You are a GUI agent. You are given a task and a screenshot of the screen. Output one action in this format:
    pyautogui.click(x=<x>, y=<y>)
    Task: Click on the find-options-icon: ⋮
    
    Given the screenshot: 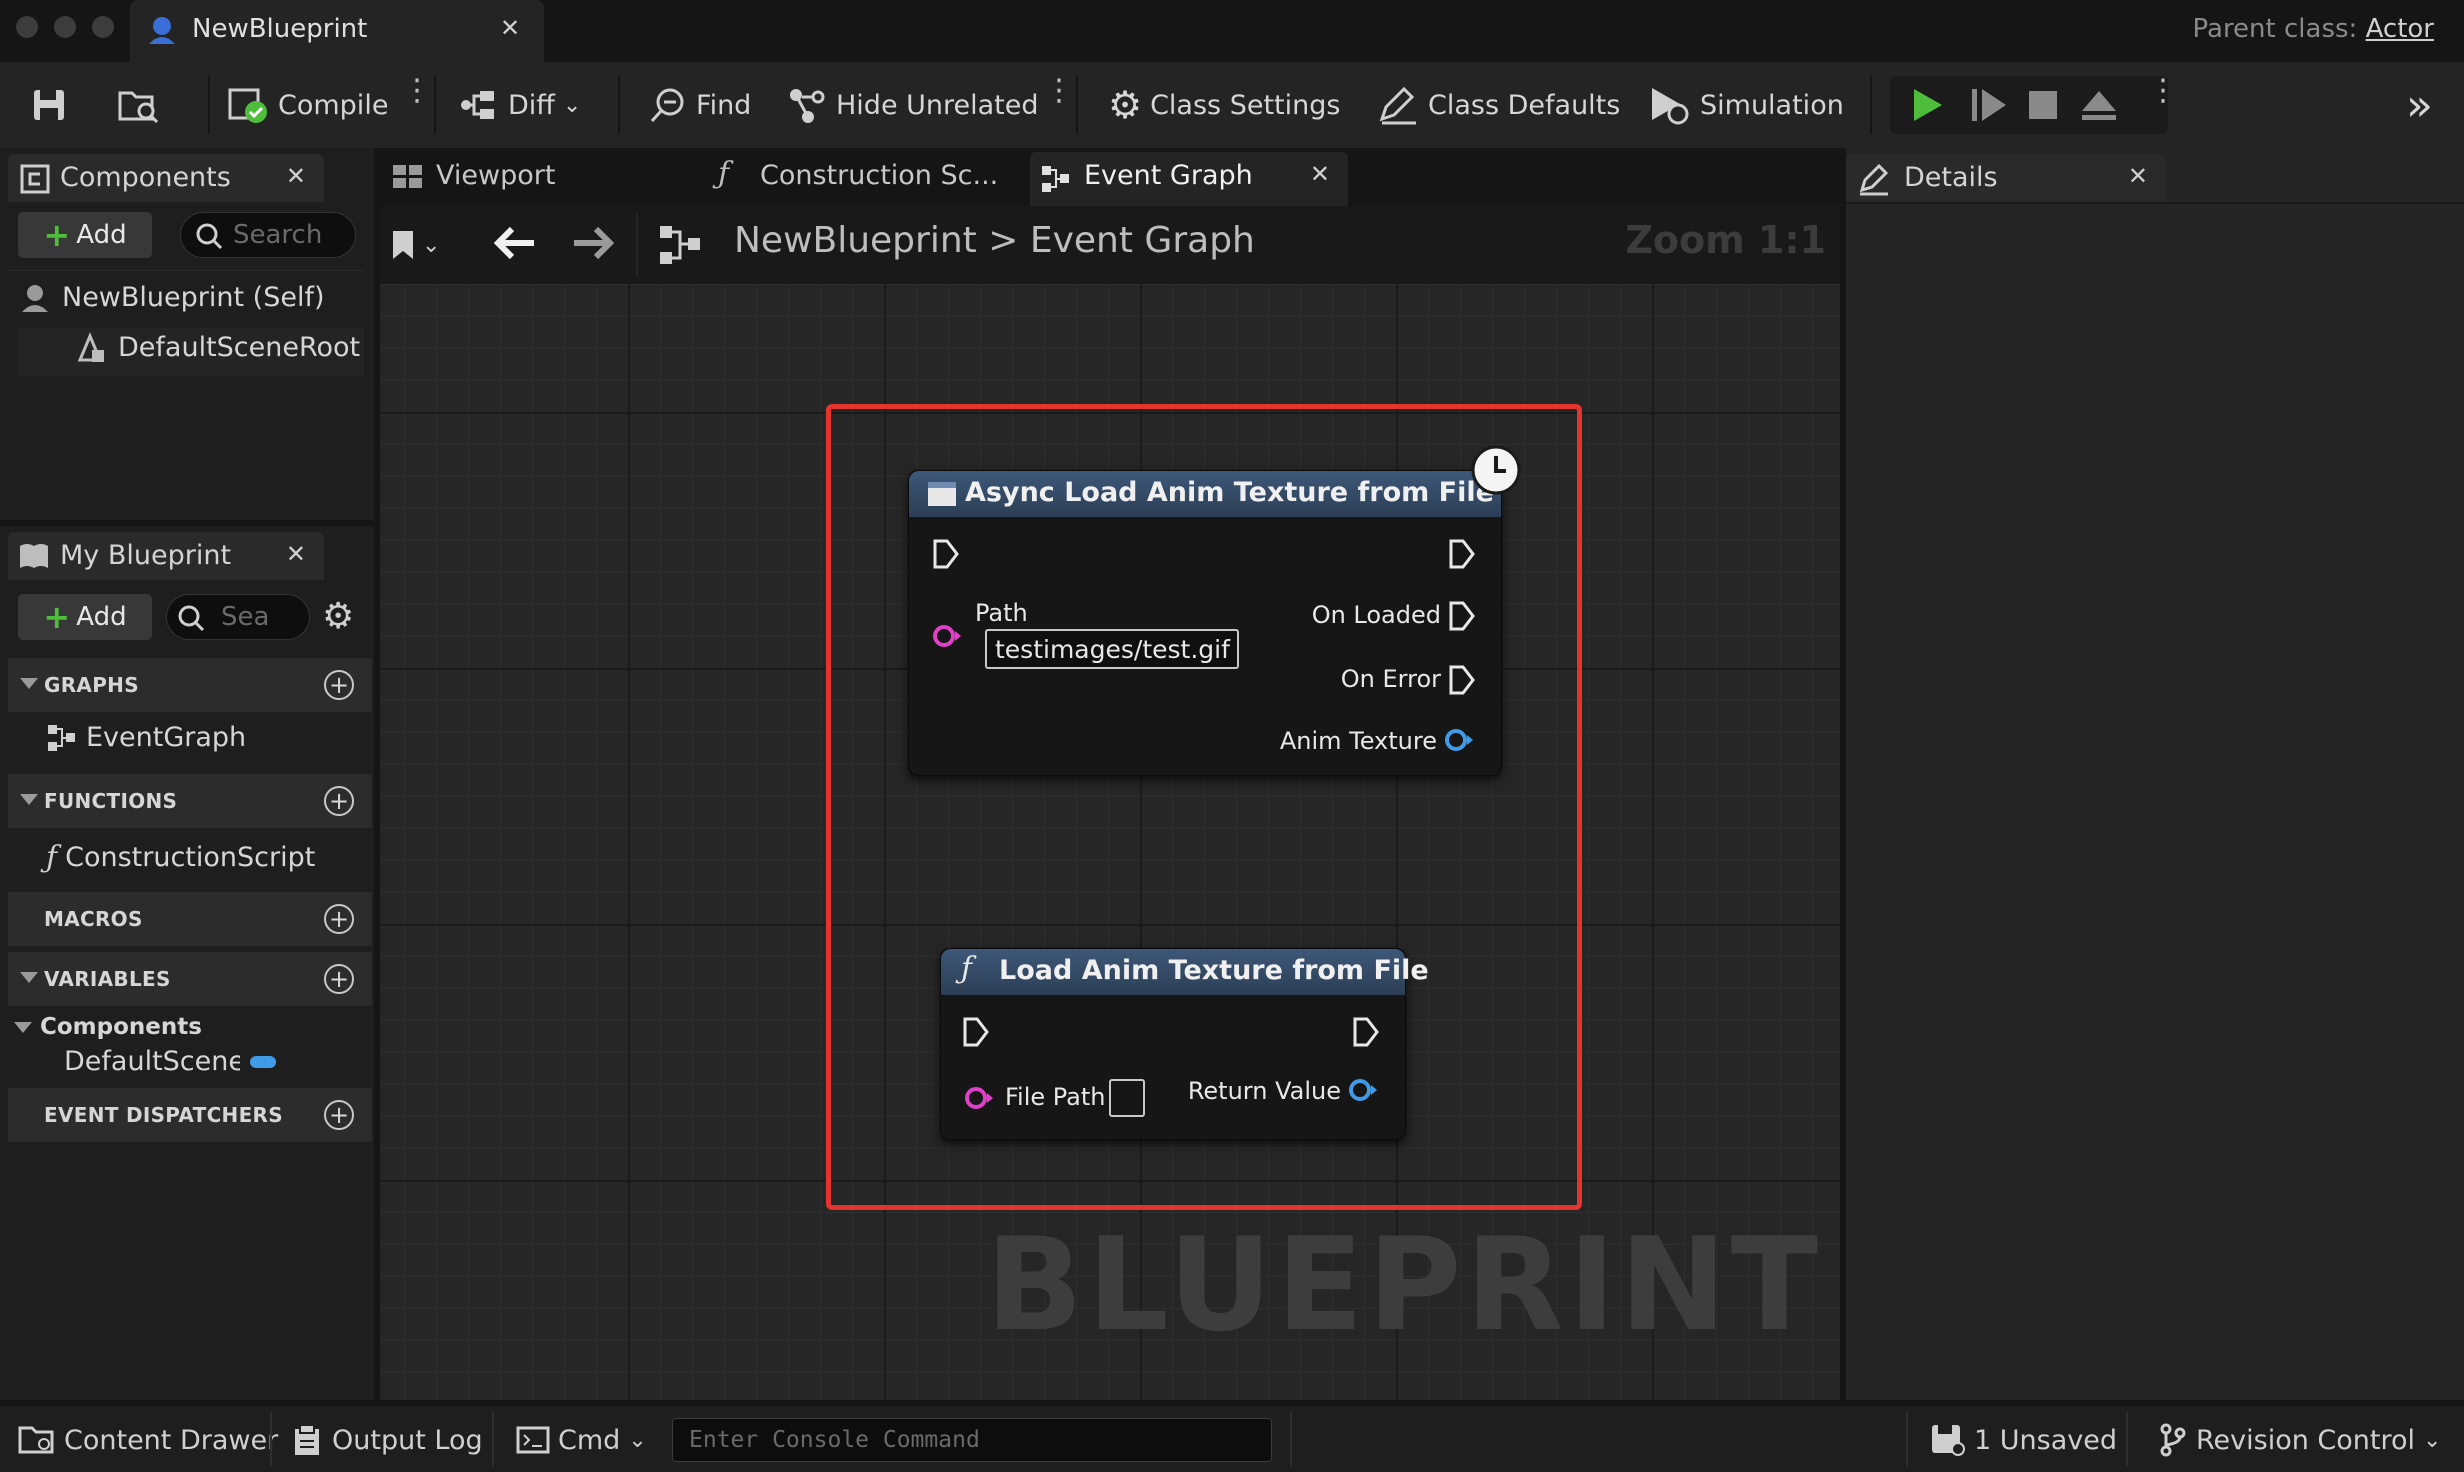 What is the action you would take?
    pyautogui.click(x=1059, y=91)
    